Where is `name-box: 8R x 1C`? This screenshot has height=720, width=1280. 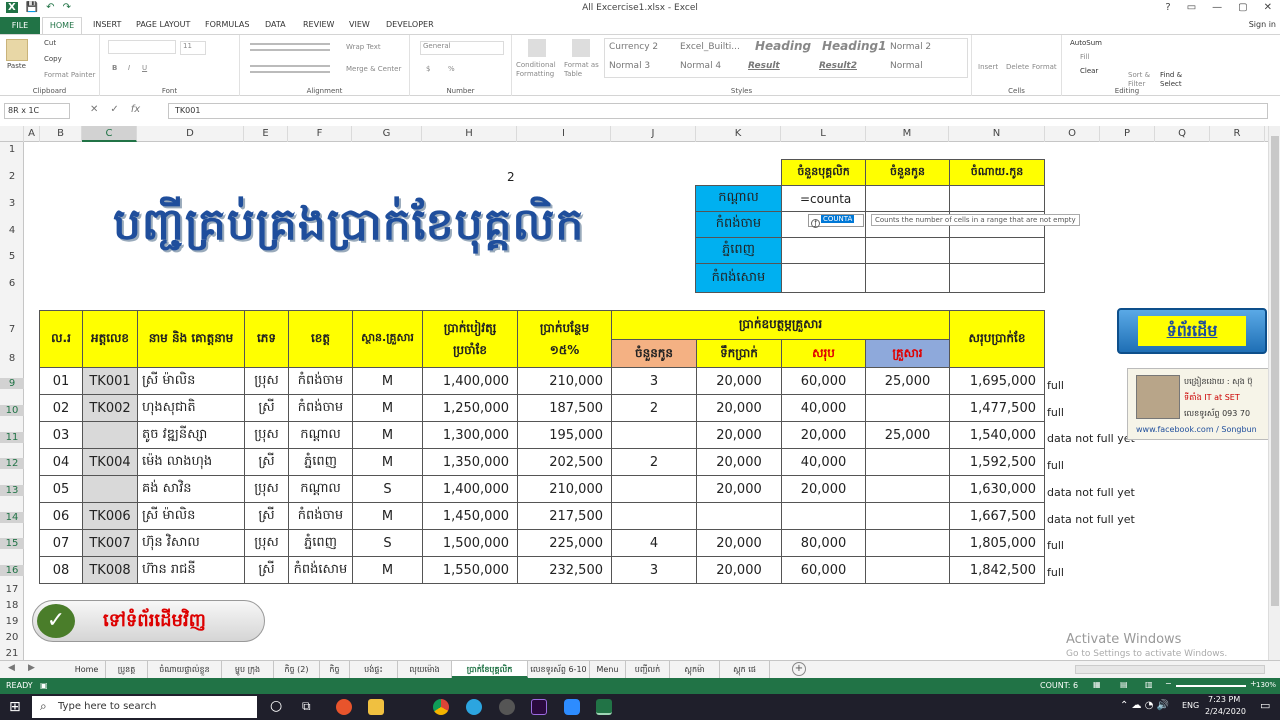 name-box: 8R x 1C is located at coordinates (37, 111).